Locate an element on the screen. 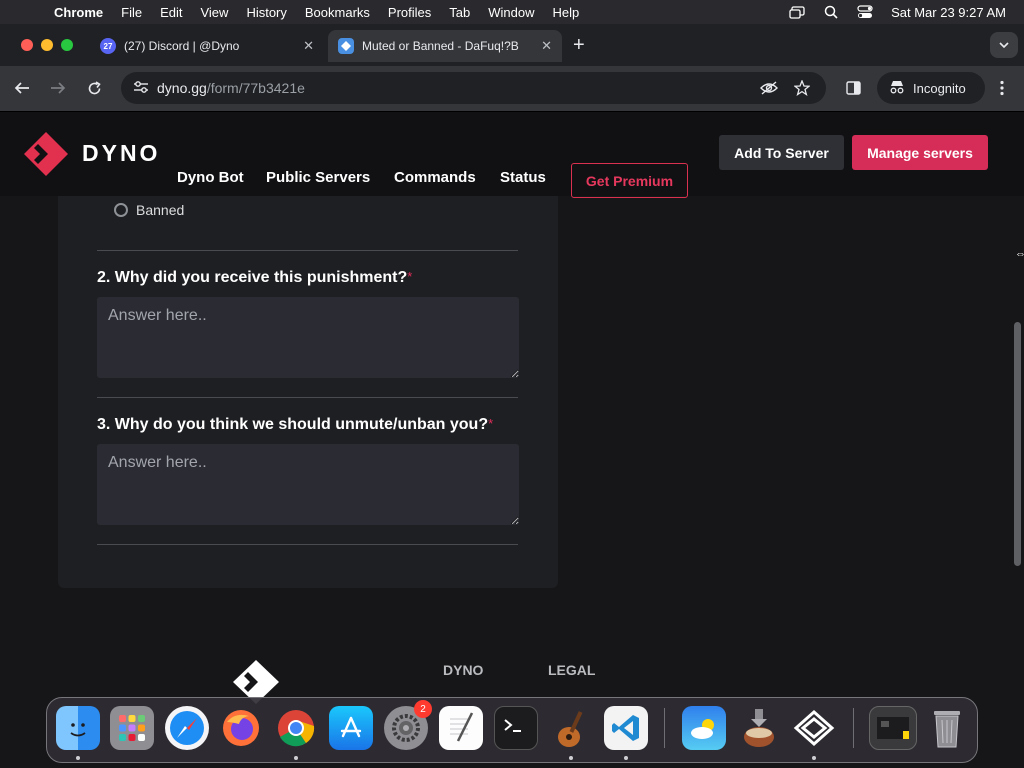 This screenshot has width=1024, height=768. chrome-menu-icon is located at coordinates (1002, 88).